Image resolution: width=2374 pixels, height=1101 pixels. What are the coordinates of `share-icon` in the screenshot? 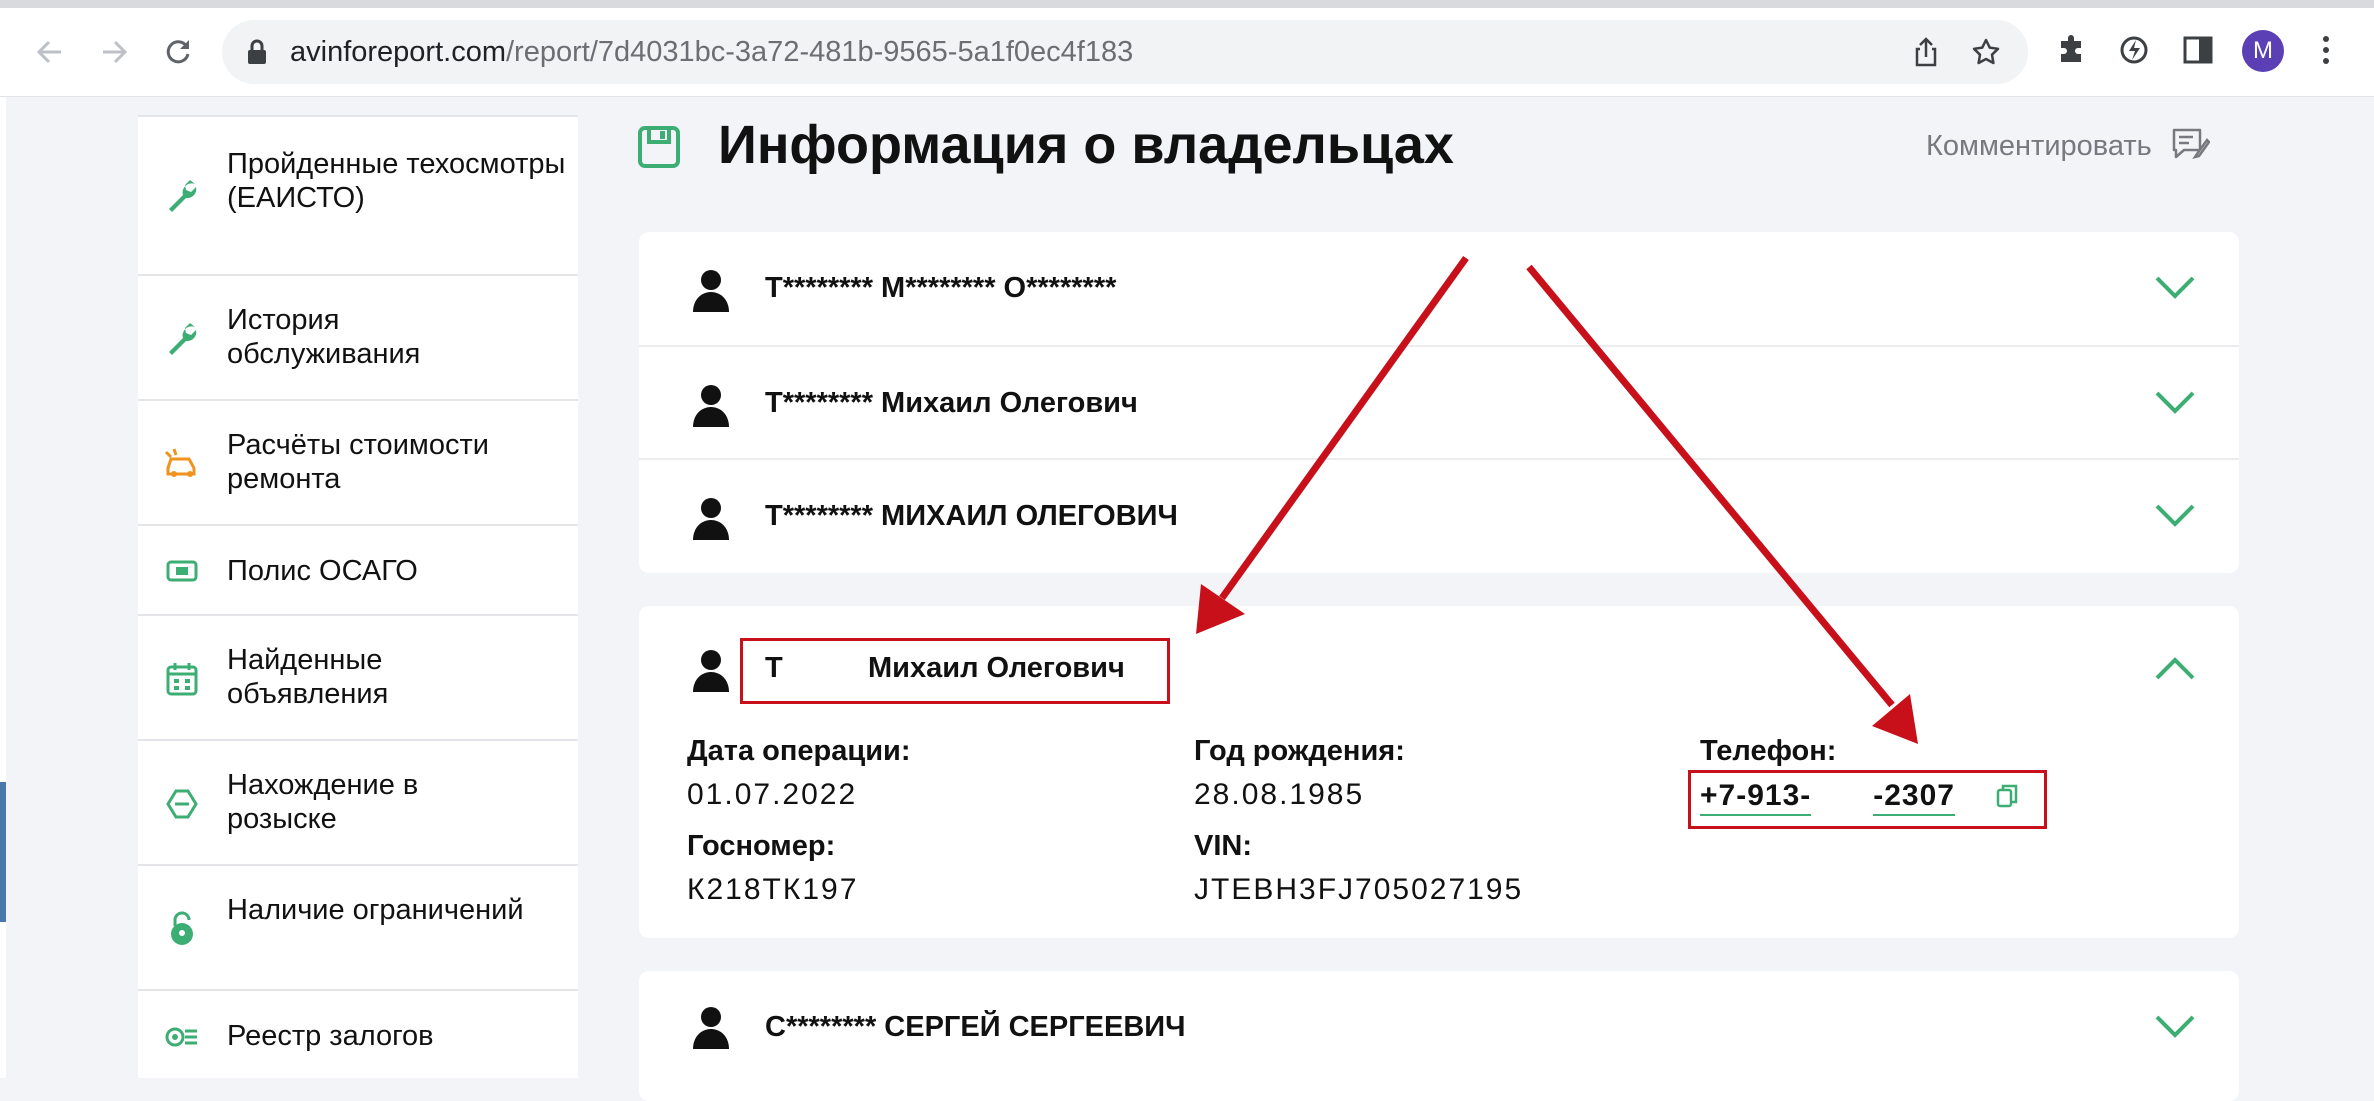 It's located at (1926, 52).